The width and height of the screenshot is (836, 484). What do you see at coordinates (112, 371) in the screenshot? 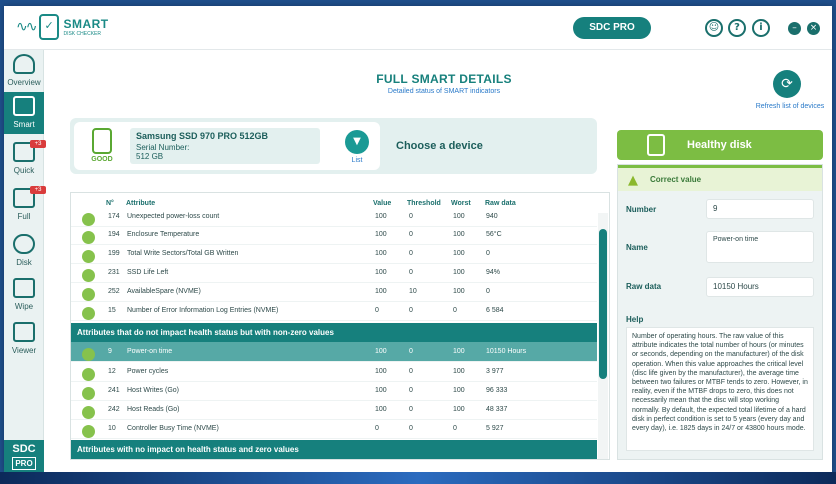
I see `cell-num: 12` at bounding box center [112, 371].